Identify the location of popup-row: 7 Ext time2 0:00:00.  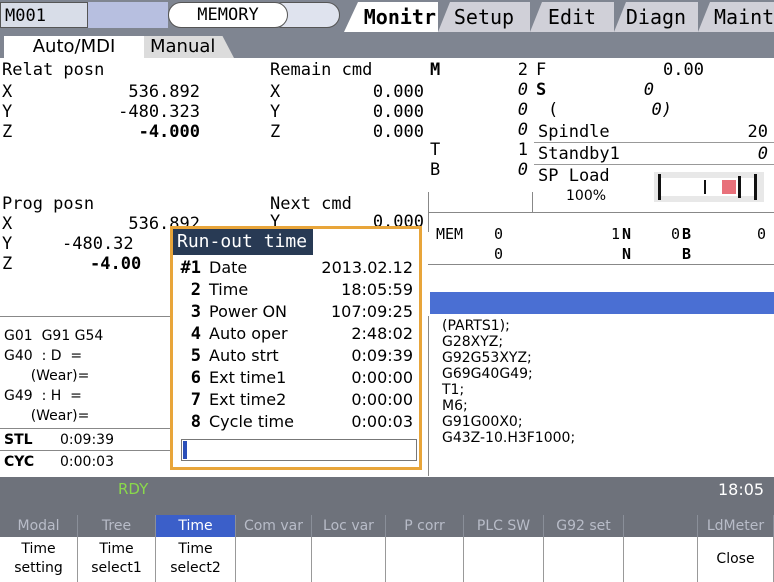
(296, 400).